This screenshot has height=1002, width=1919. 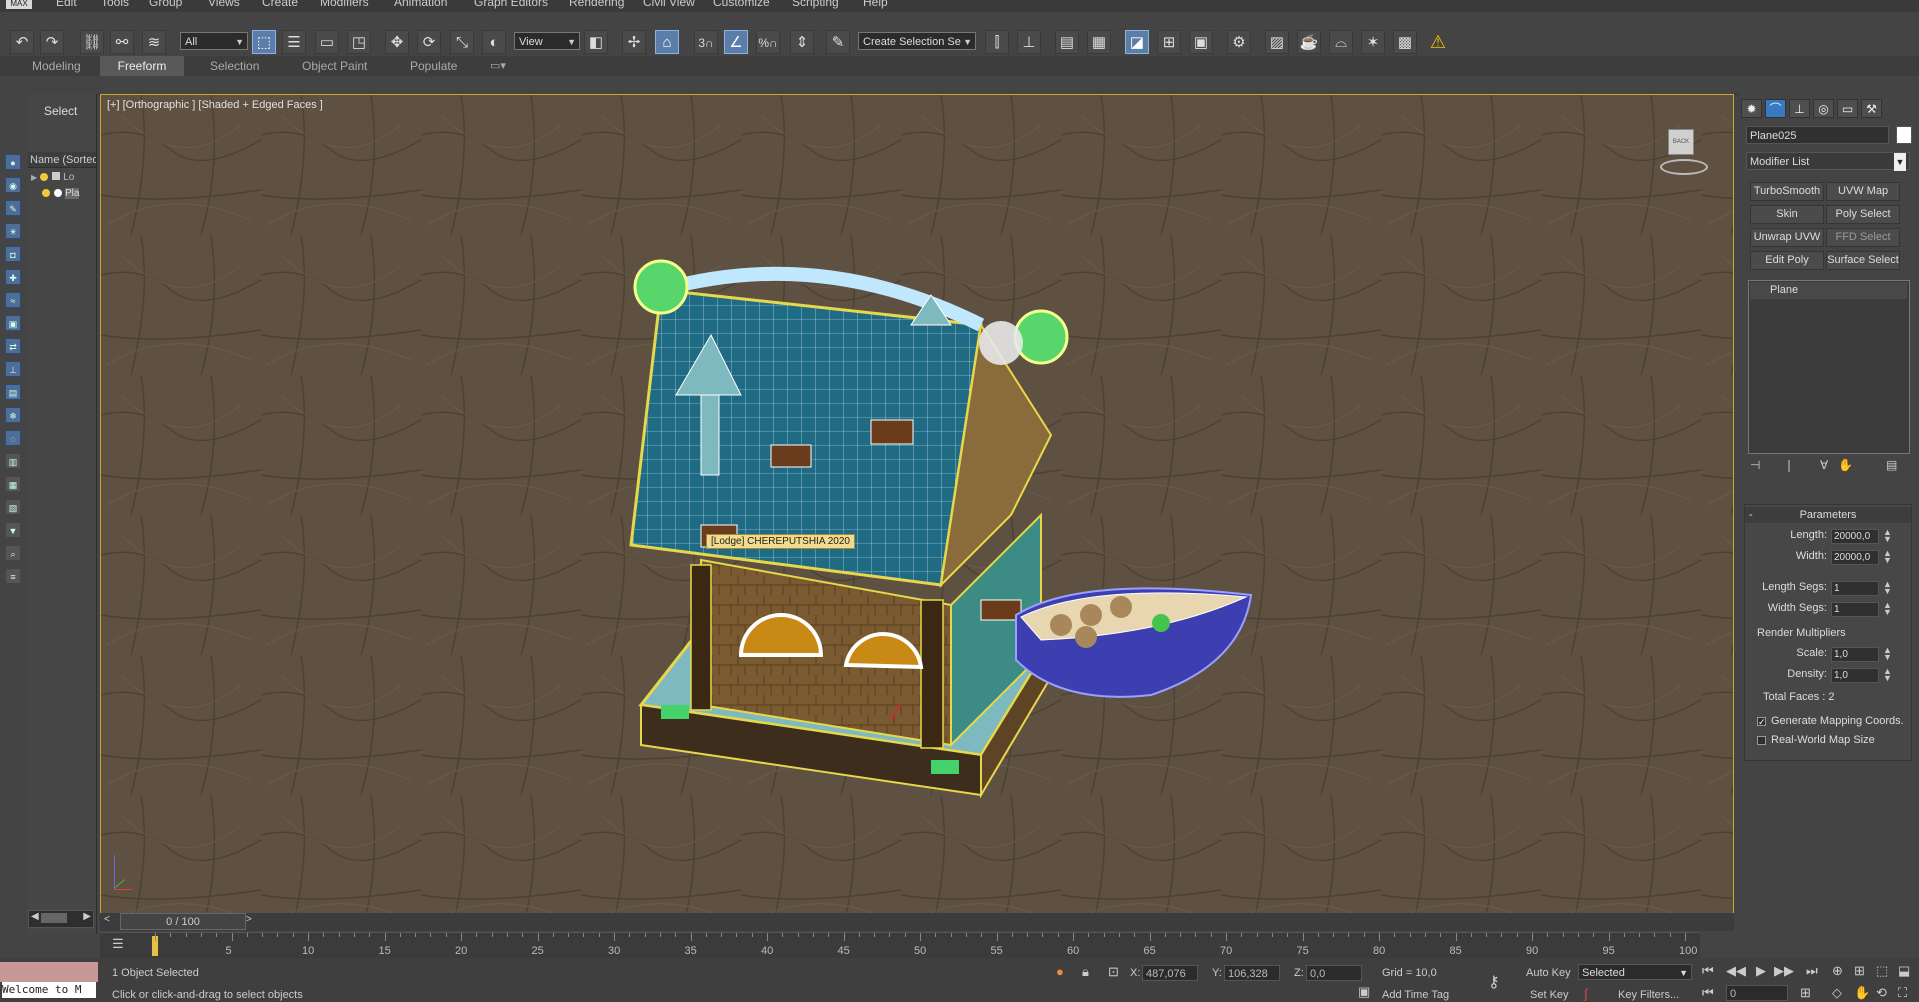 I want to click on maxscript-mini-listener, so click(x=49, y=972).